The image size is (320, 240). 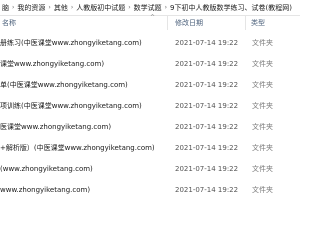 I want to click on breadcrumb-item-math-tests: 数学试题, so click(x=148, y=8).